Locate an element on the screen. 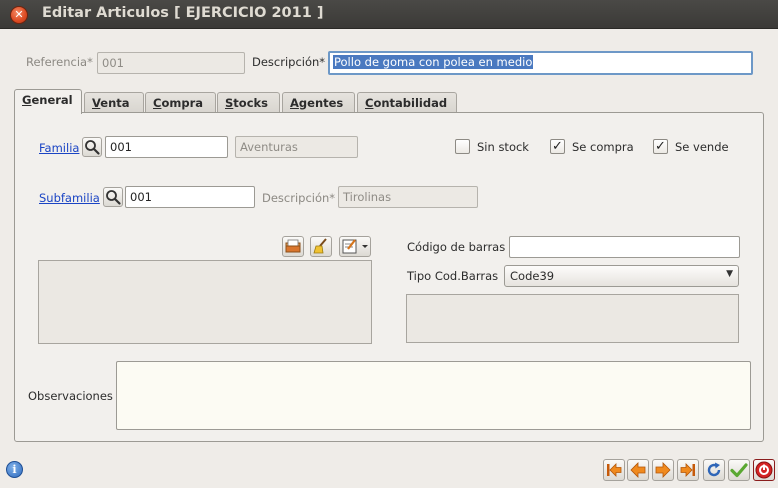 The width and height of the screenshot is (778, 488). right-arrow-icon is located at coordinates (663, 470).